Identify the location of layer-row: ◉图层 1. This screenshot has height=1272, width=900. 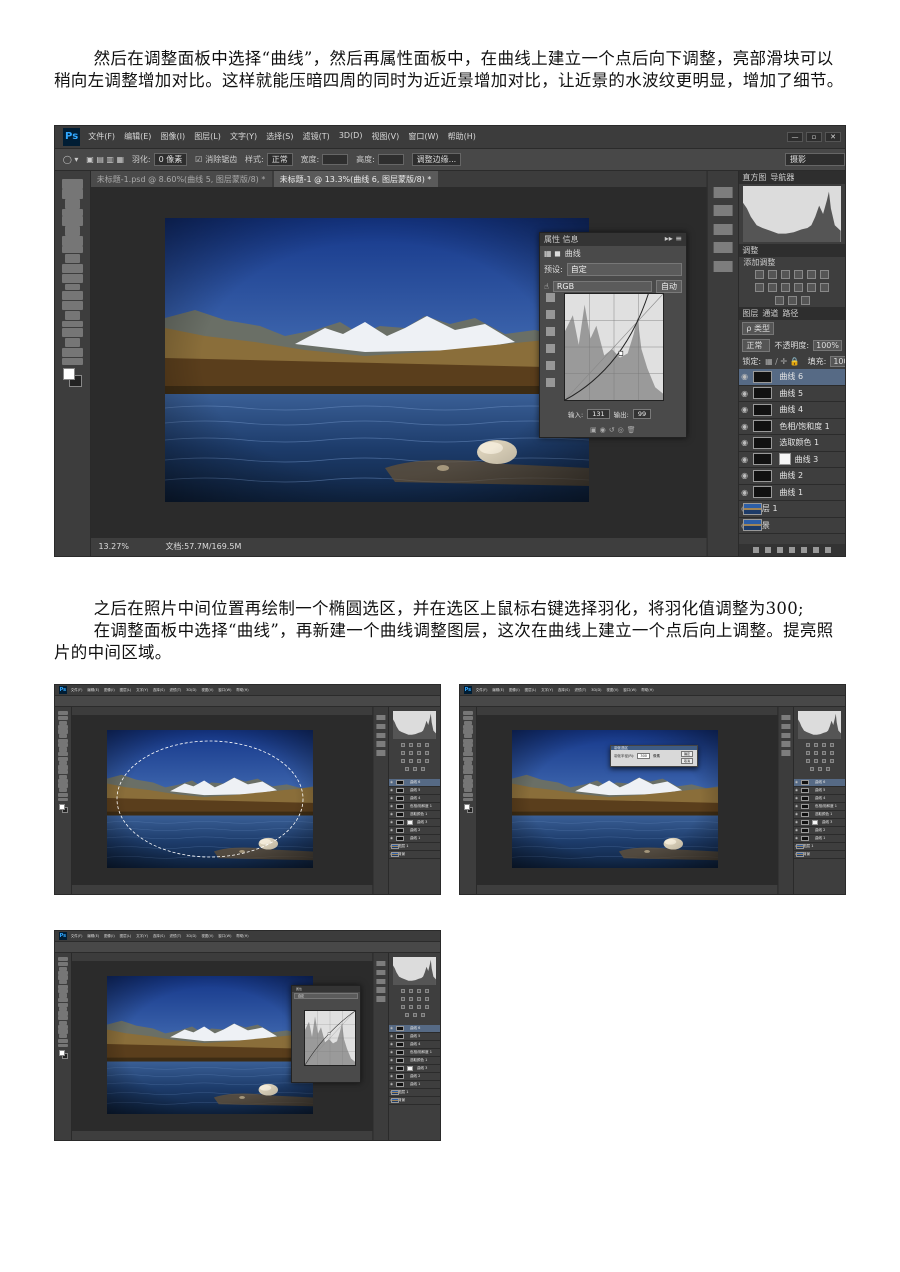
(414, 847).